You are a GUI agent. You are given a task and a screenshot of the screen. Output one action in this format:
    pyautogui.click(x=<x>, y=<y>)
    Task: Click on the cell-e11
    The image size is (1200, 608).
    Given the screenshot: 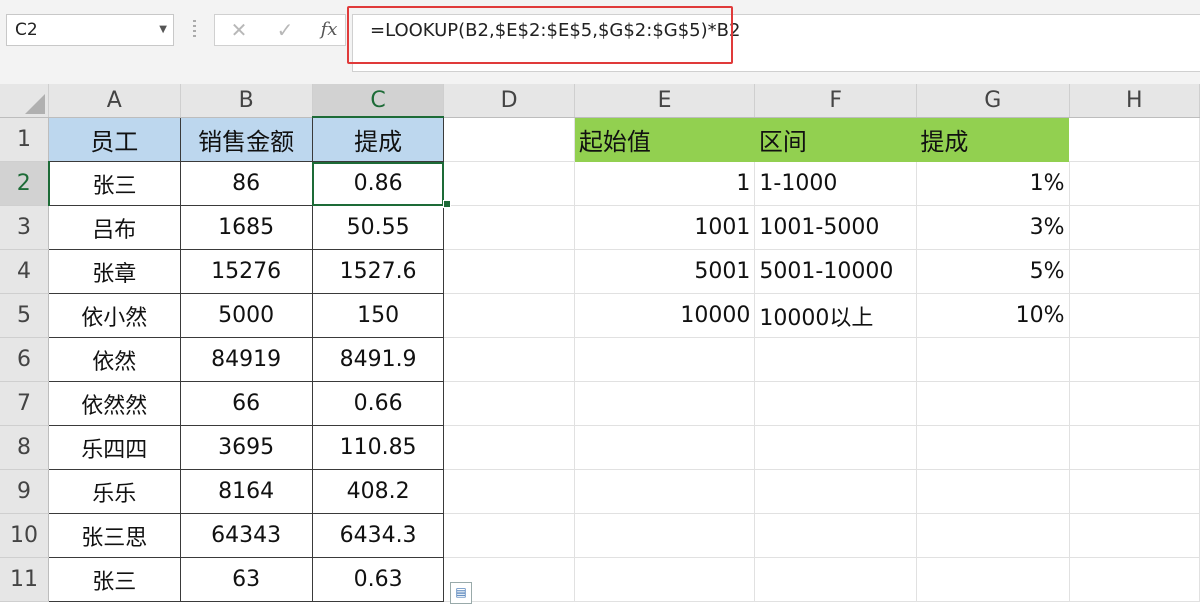 What is the action you would take?
    pyautogui.click(x=665, y=579)
    